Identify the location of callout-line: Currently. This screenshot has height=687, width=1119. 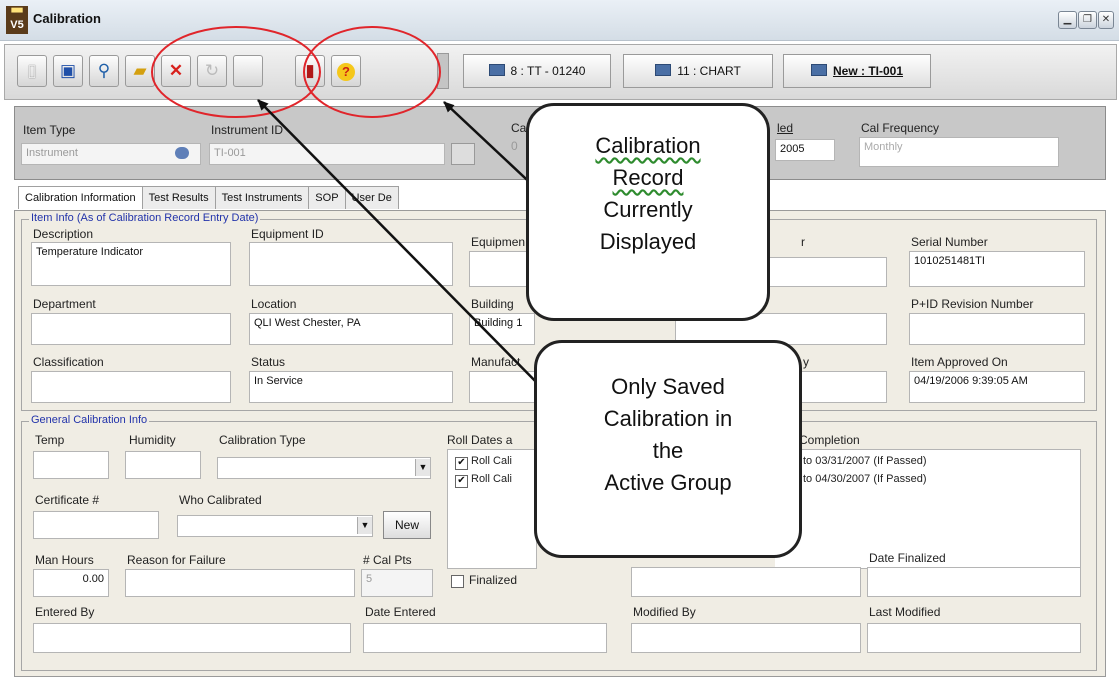
(648, 209).